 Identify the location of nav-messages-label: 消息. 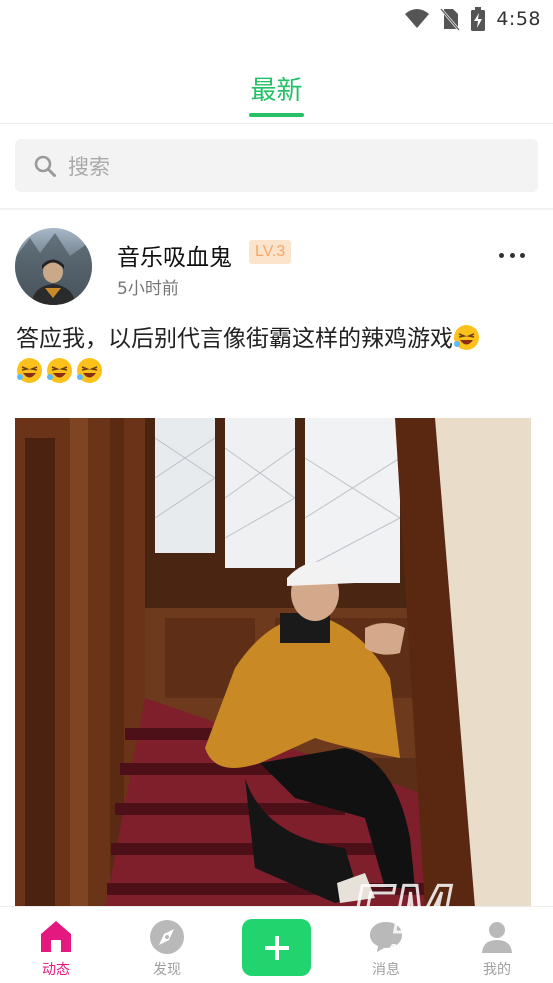
(386, 970).